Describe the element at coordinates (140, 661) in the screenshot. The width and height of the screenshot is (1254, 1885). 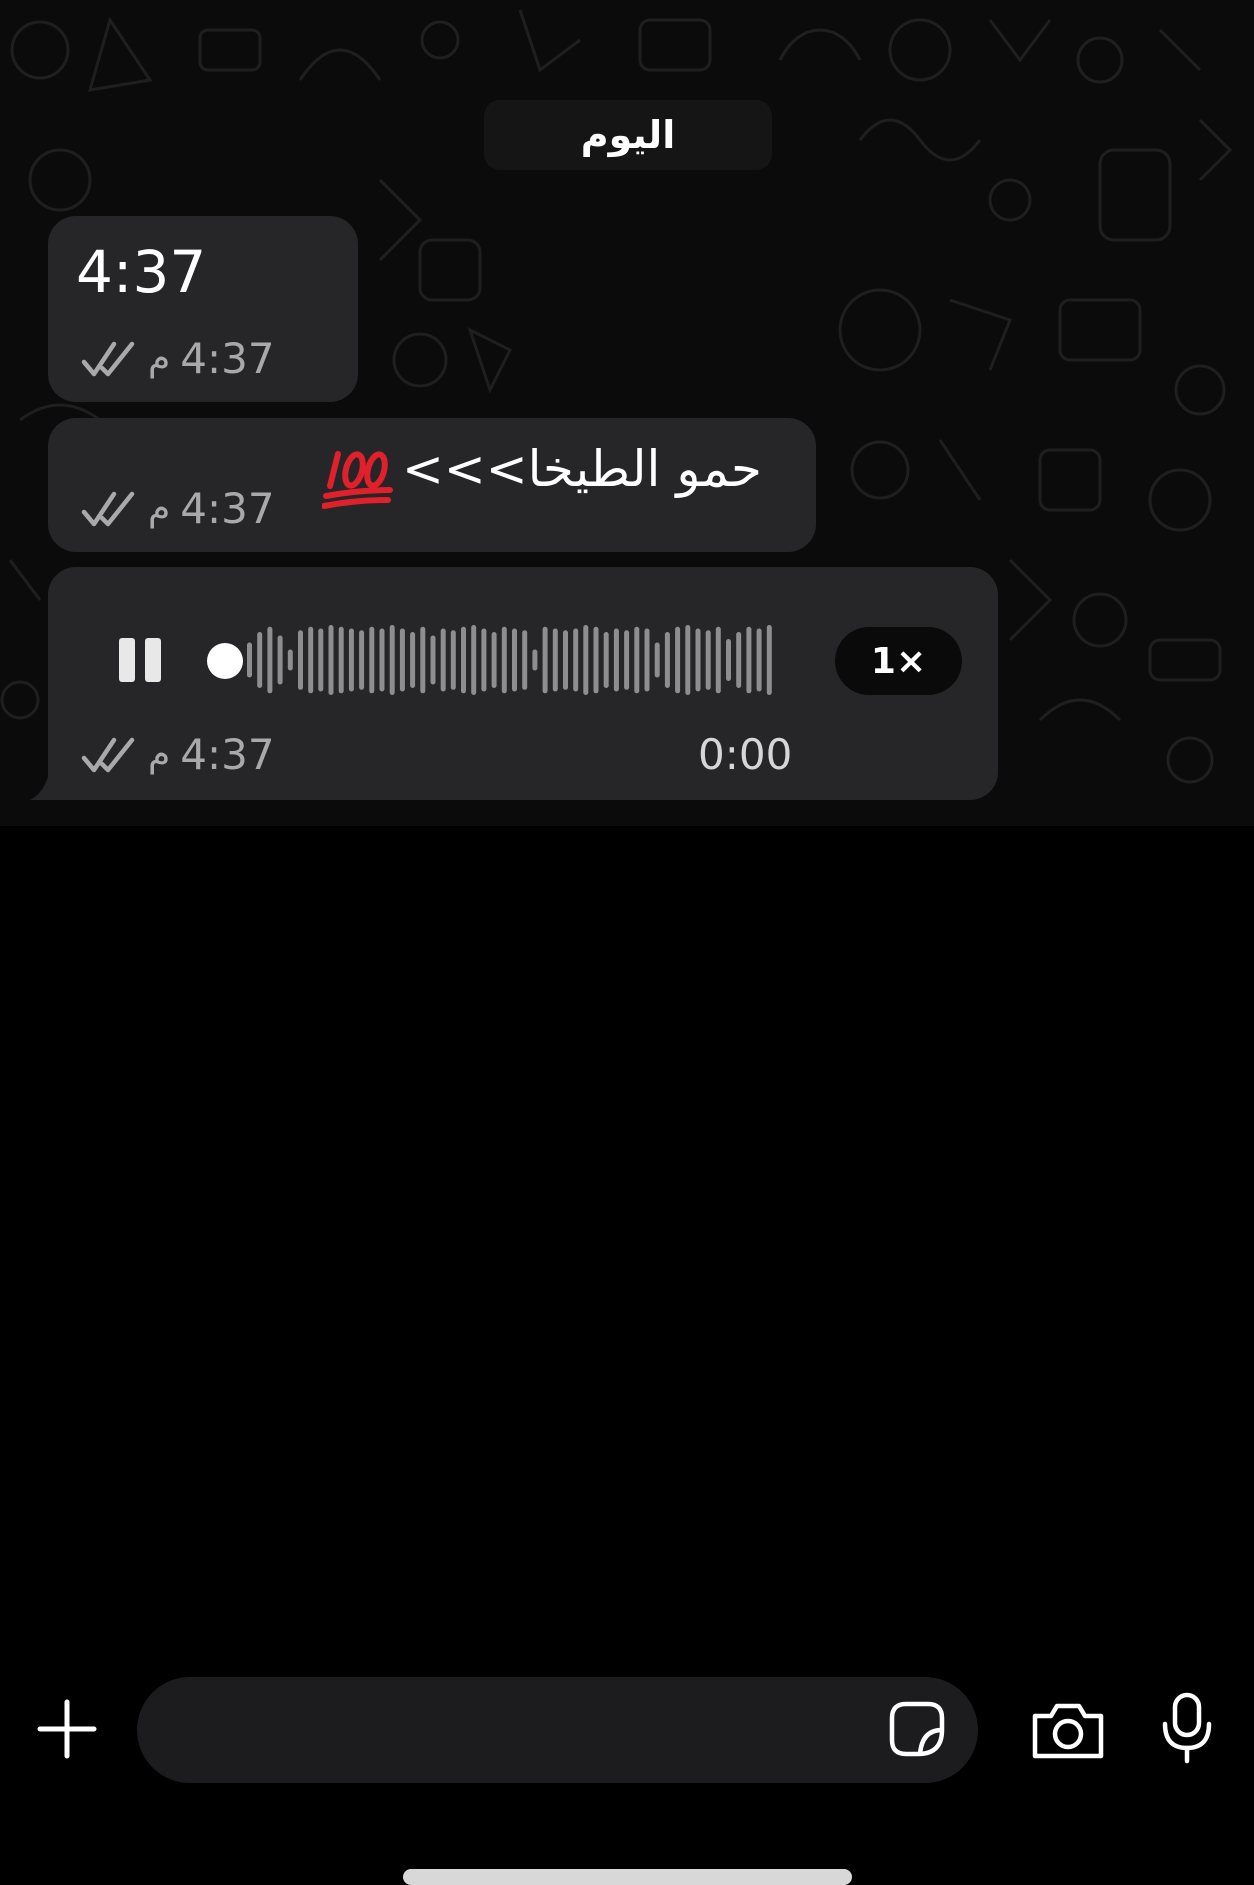
I see `pause-button` at that location.